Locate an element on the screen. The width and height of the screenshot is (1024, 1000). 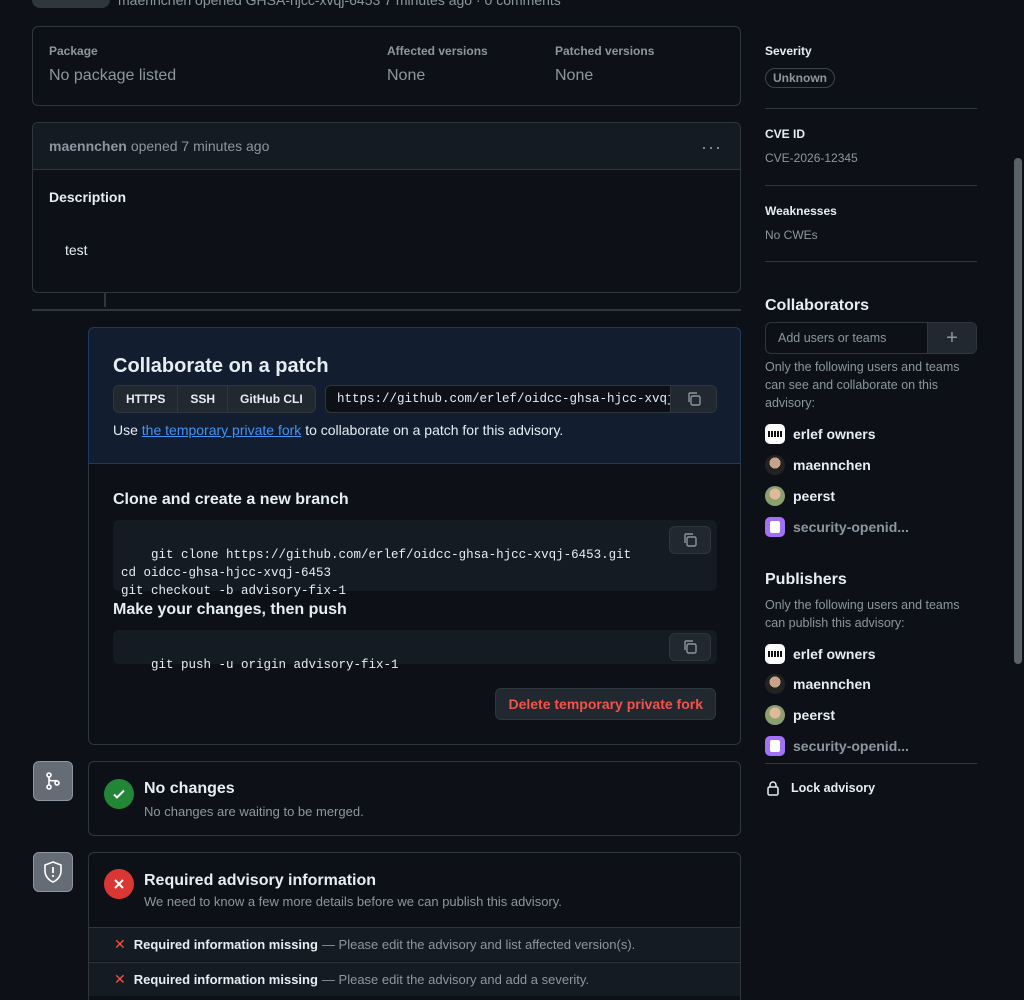
state-pill is located at coordinates (71, 4).